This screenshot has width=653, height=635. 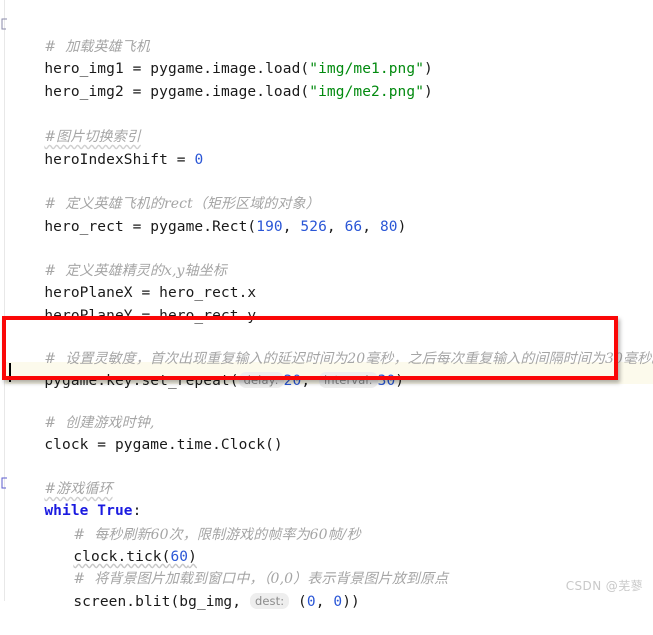 What do you see at coordinates (353, 227) in the screenshot?
I see `token-rect-w: 66` at bounding box center [353, 227].